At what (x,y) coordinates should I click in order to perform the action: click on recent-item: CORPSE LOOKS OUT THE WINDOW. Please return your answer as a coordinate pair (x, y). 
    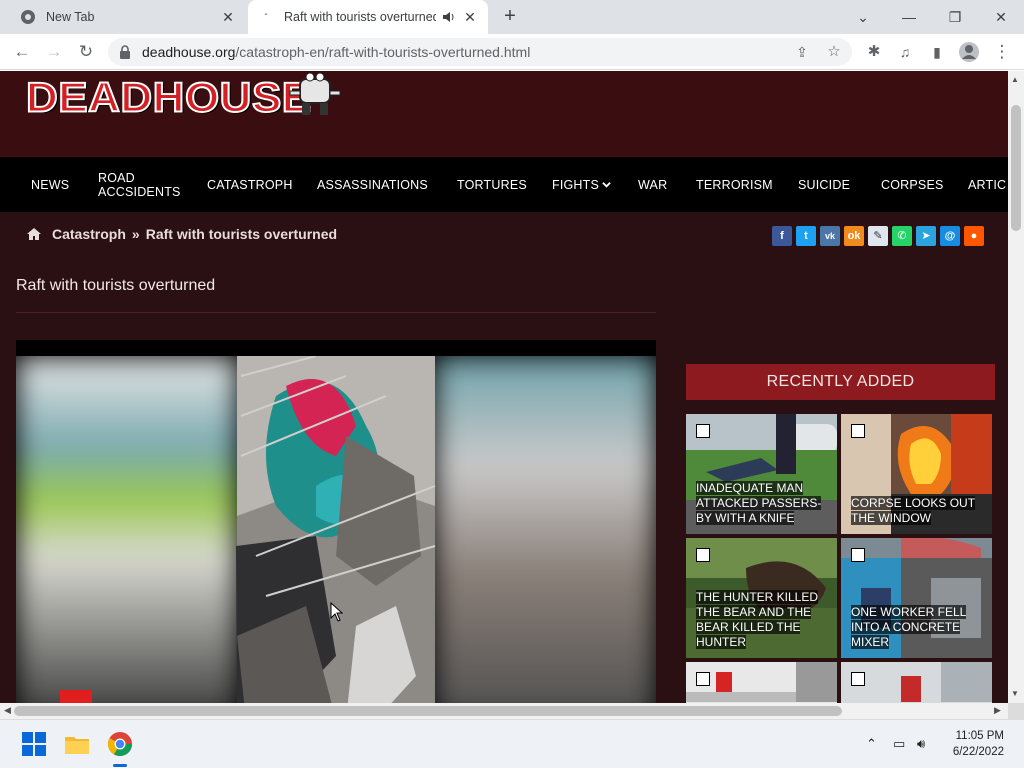
    Looking at the image, I should click on (916, 474).